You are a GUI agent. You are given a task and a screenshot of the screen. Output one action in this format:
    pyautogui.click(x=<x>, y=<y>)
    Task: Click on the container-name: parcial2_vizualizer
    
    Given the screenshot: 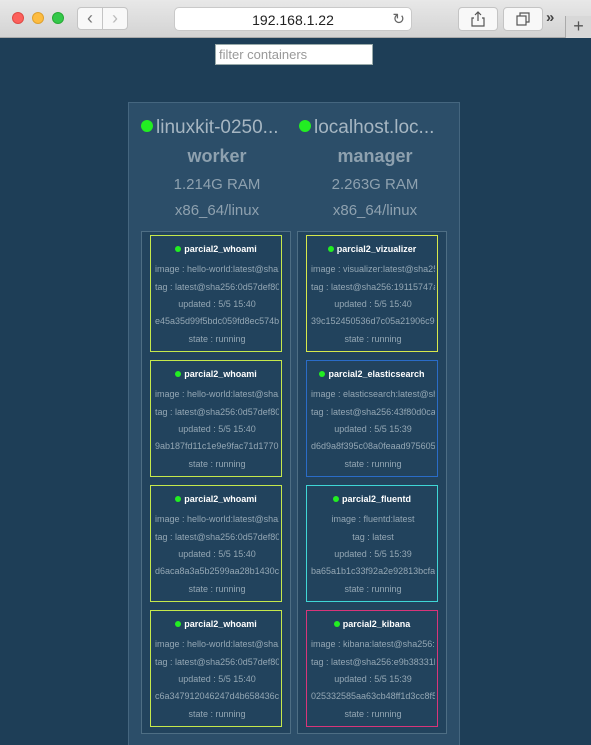 What is the action you would take?
    pyautogui.click(x=372, y=249)
    